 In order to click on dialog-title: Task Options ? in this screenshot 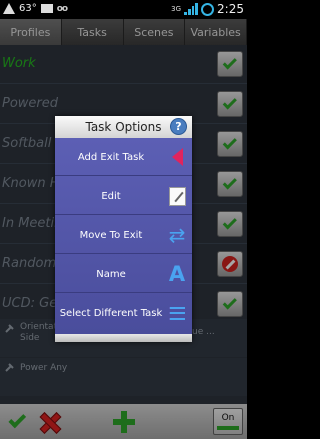, I will do `click(123, 127)`.